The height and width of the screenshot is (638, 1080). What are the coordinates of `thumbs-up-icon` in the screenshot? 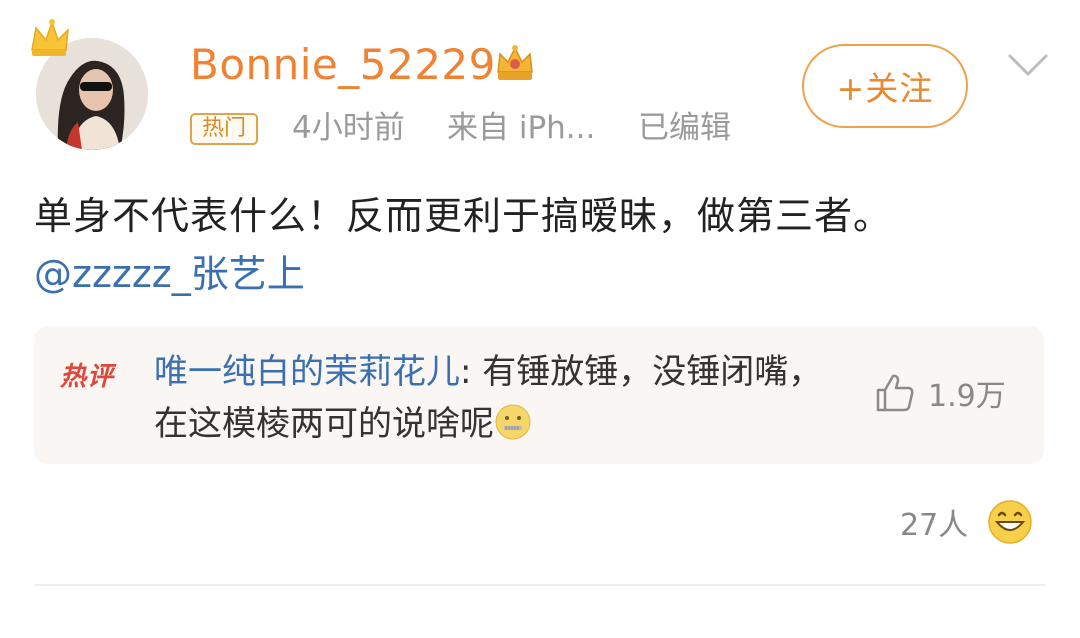 It's located at (895, 393).